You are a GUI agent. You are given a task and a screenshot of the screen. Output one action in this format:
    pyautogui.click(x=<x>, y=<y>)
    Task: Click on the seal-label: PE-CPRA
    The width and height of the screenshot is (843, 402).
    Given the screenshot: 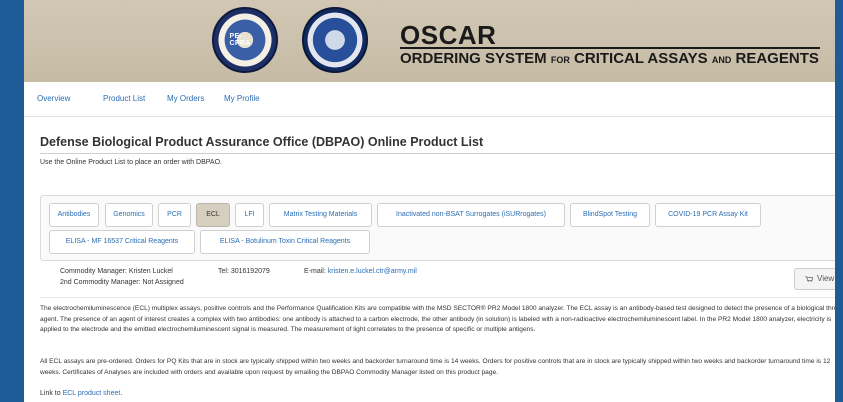 What is the action you would take?
    pyautogui.click(x=240, y=40)
    